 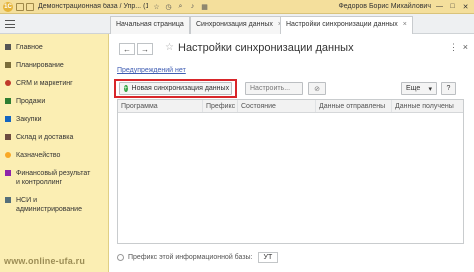 What do you see at coordinates (54, 142) in the screenshot?
I see `sidebar-item-warehouse: Склад и доставка` at bounding box center [54, 142].